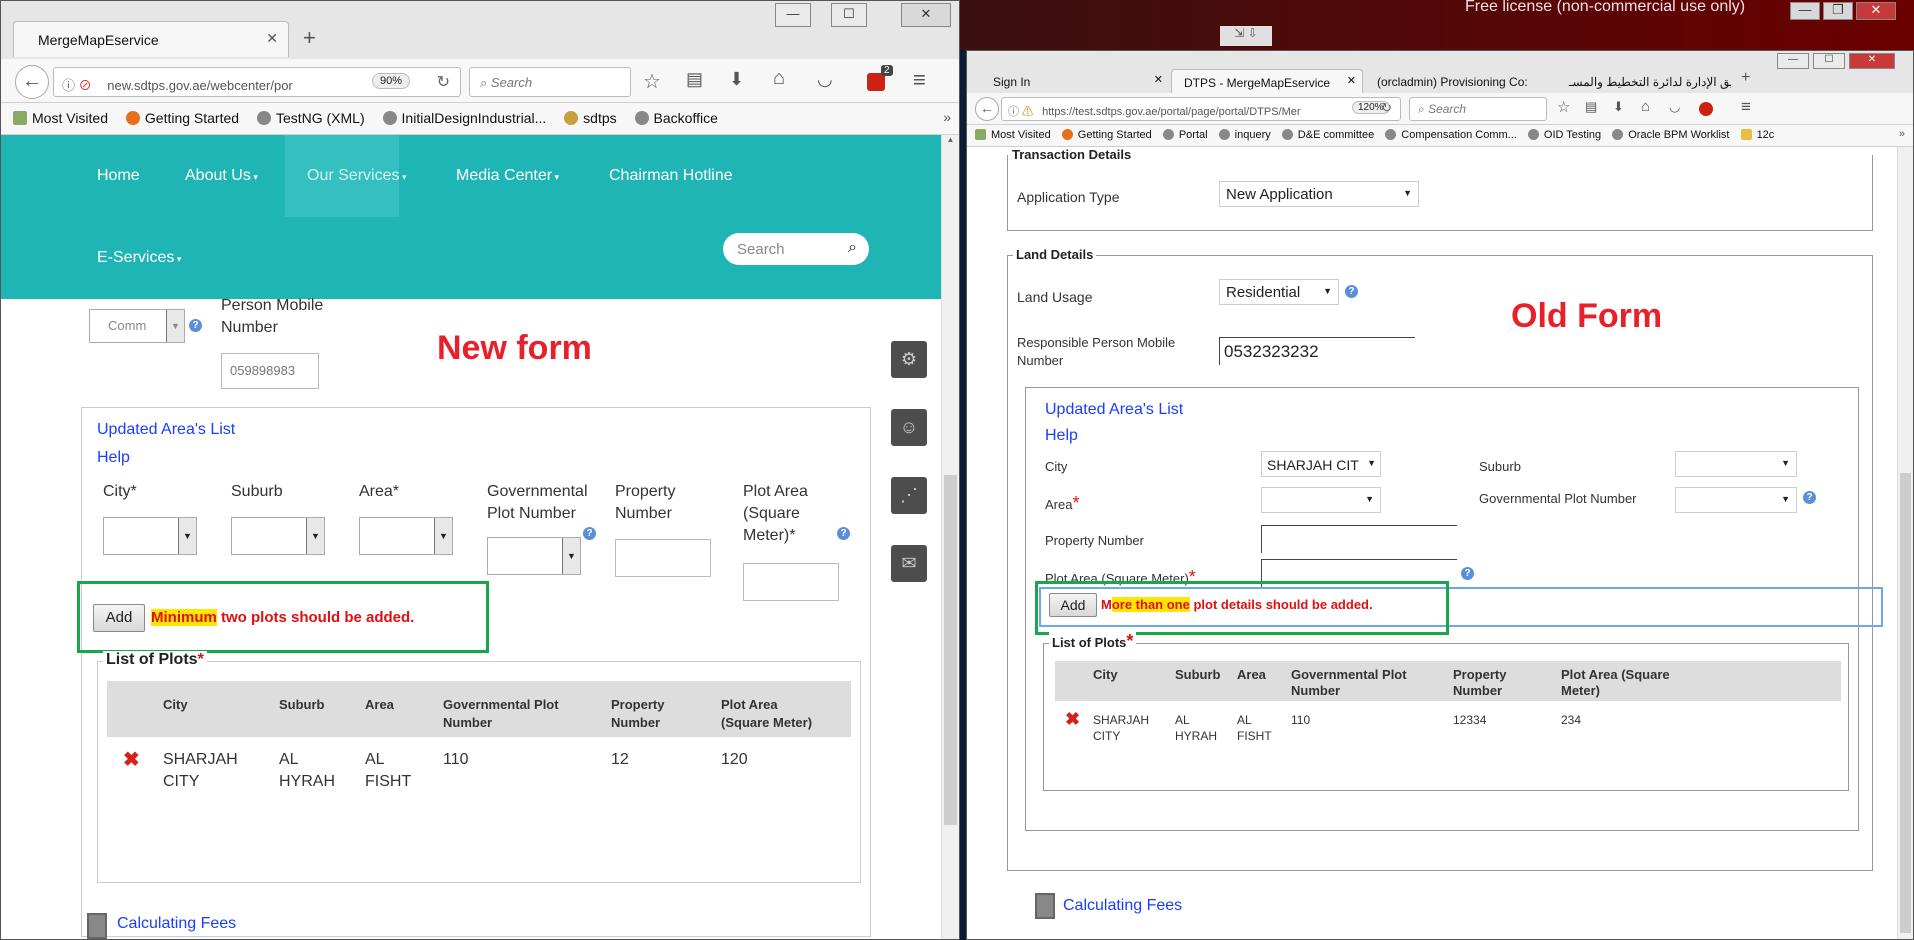 The height and width of the screenshot is (940, 1914). I want to click on left-bookmark-sdtps: sdtps, so click(590, 118).